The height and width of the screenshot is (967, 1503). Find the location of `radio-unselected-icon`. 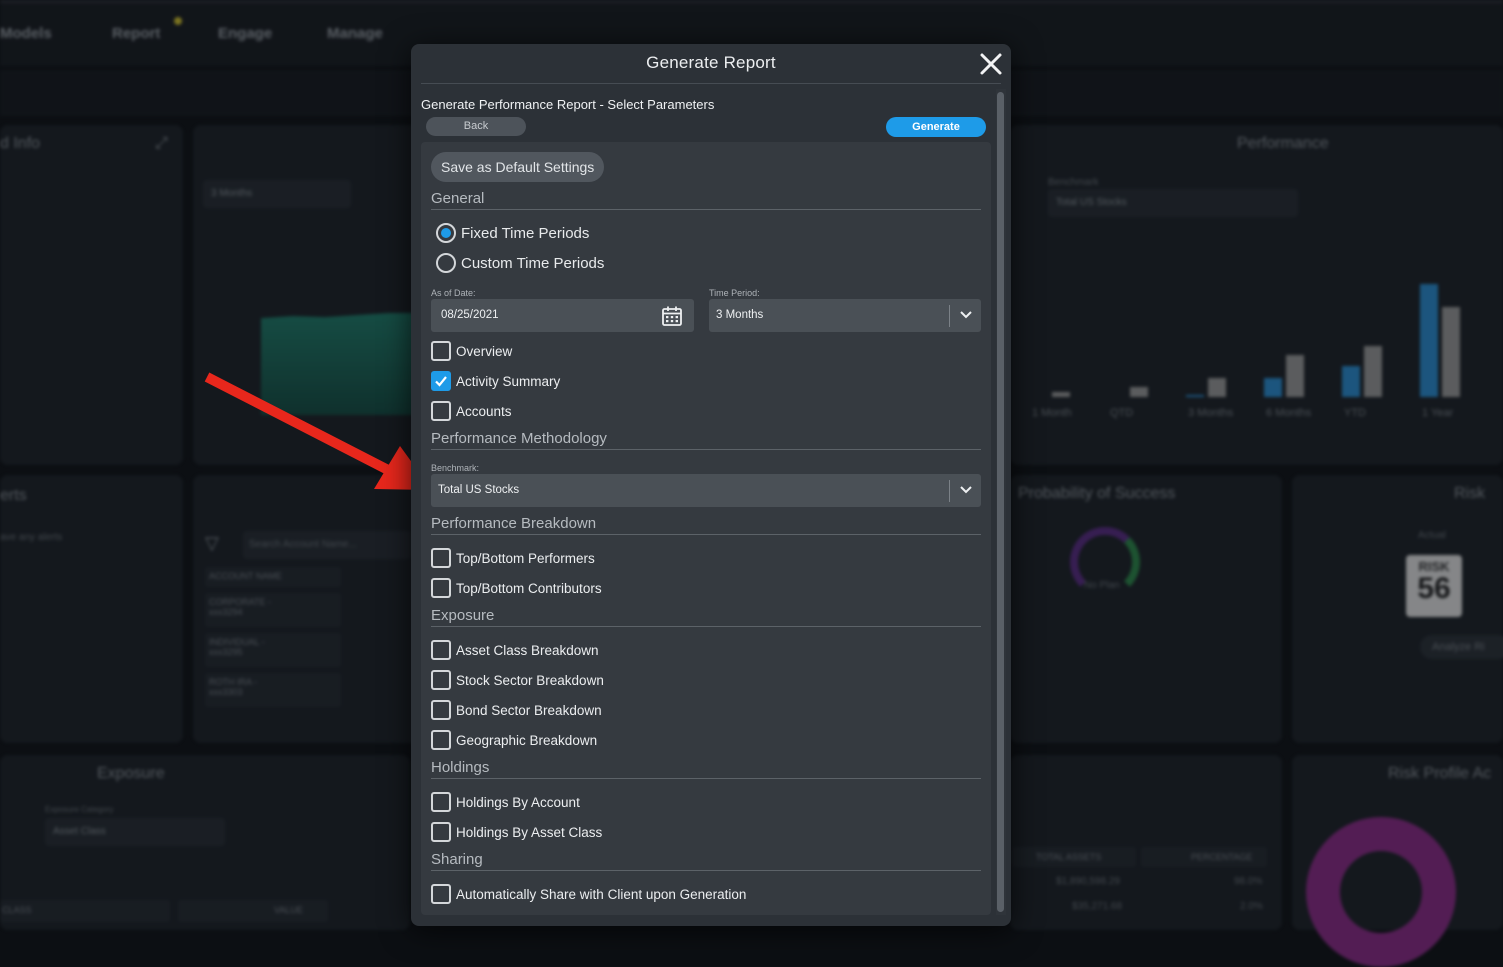

radio-unselected-icon is located at coordinates (446, 263).